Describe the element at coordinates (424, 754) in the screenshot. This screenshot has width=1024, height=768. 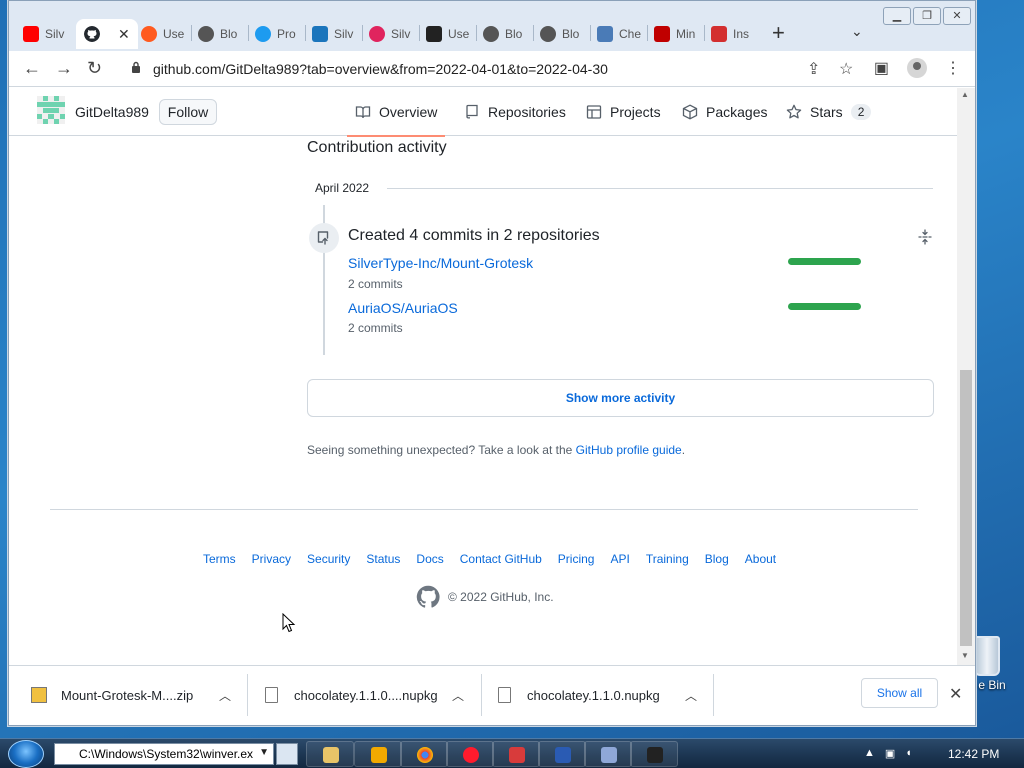
I see `taskbar-chrome` at that location.